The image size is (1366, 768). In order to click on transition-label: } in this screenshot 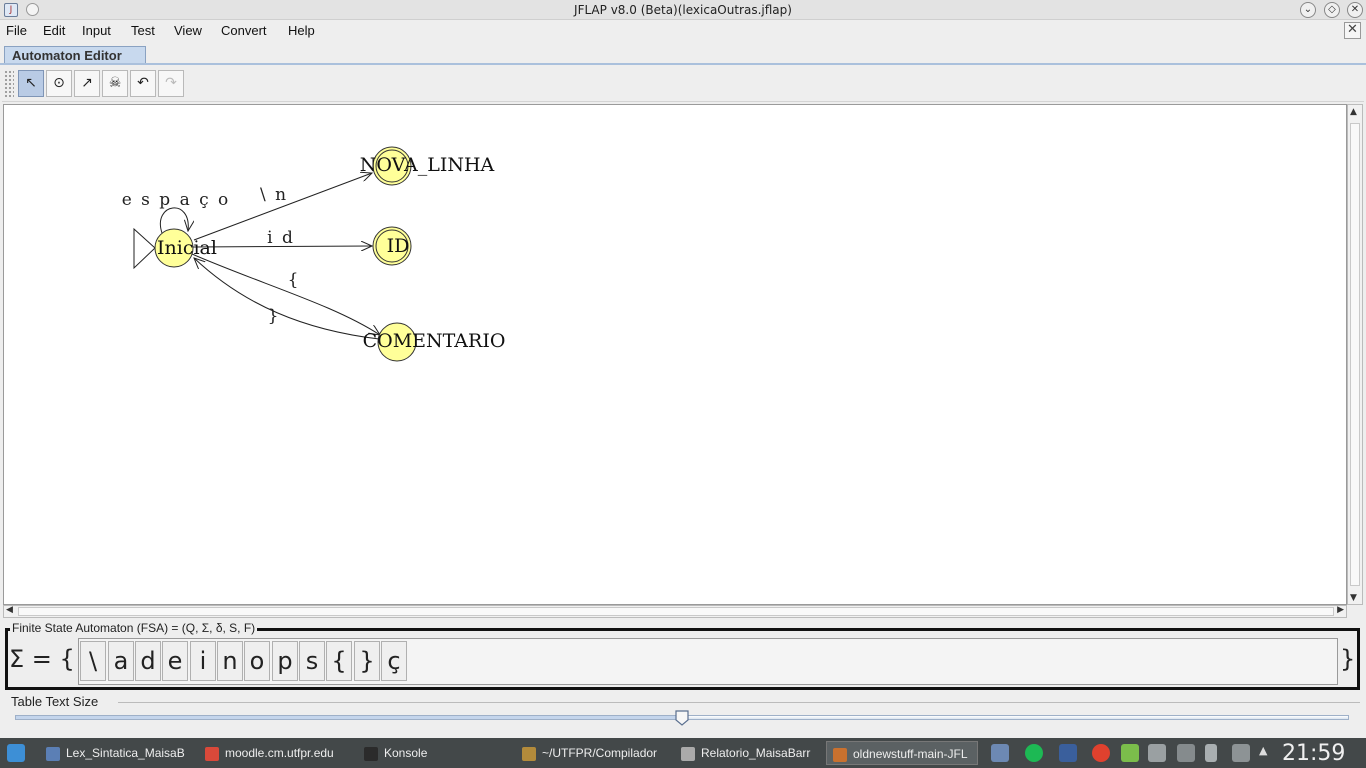, I will do `click(274, 316)`.